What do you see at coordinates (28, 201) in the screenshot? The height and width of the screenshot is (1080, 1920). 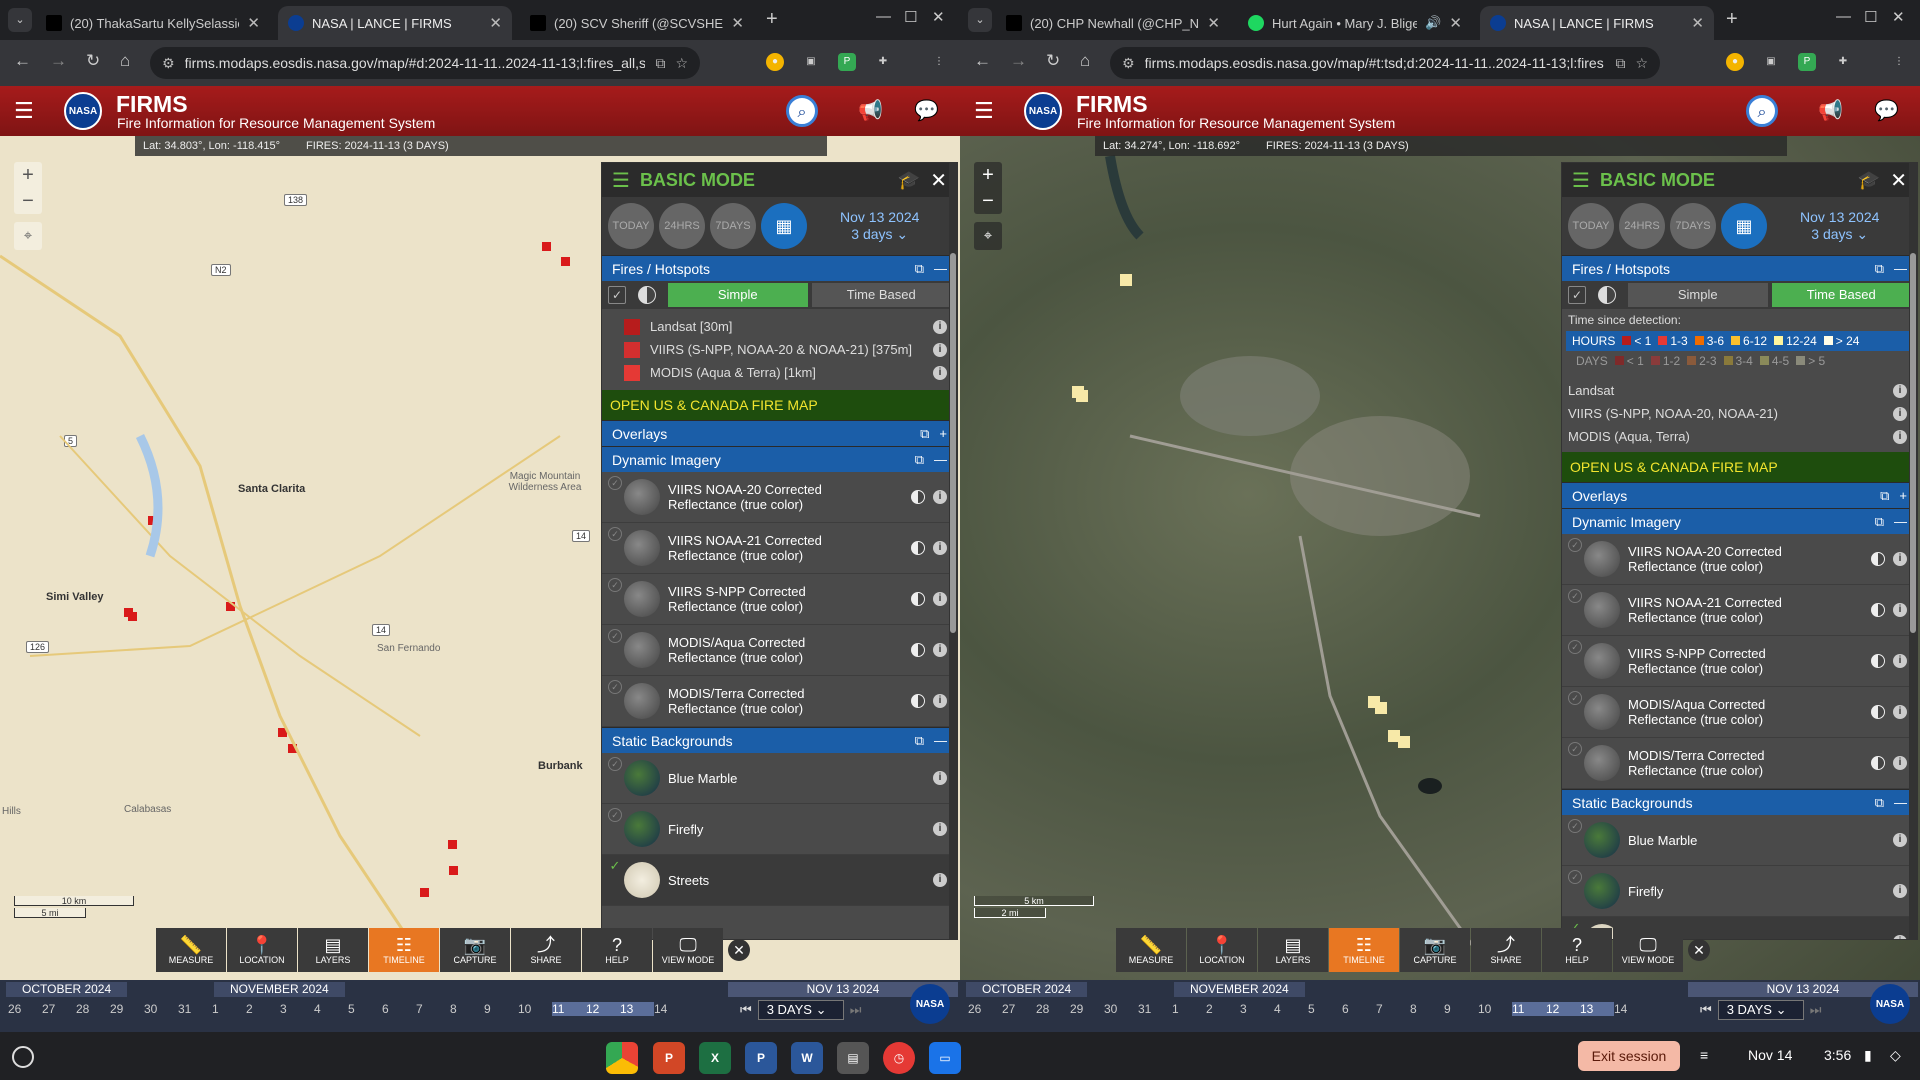 I see `zoom-out-button: −` at bounding box center [28, 201].